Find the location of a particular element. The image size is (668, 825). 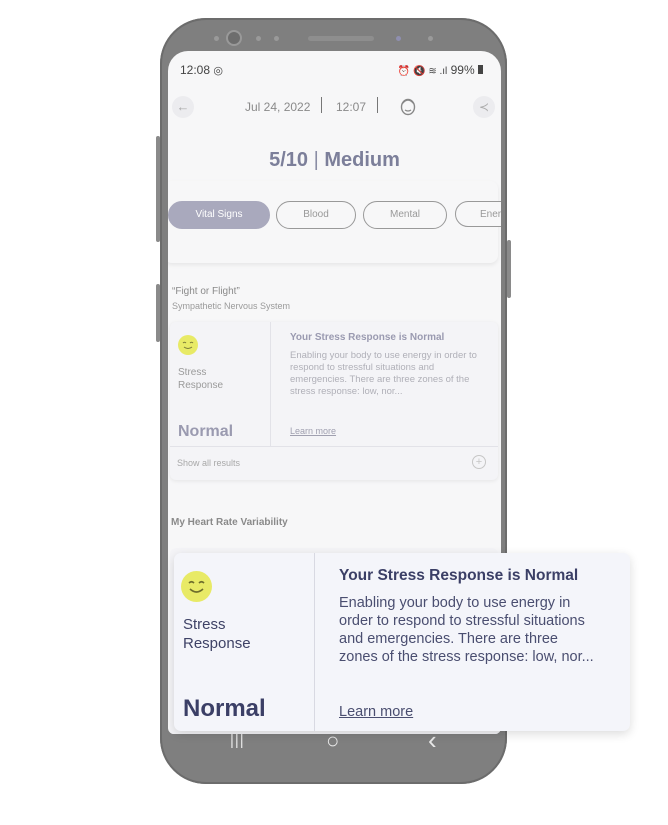

earpiece-speaker is located at coordinates (341, 38).